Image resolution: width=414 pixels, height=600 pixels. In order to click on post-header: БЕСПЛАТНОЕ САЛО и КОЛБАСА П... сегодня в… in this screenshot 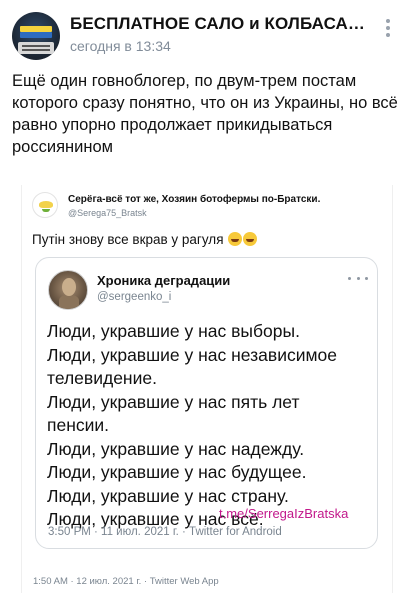, I will do `click(207, 32)`.